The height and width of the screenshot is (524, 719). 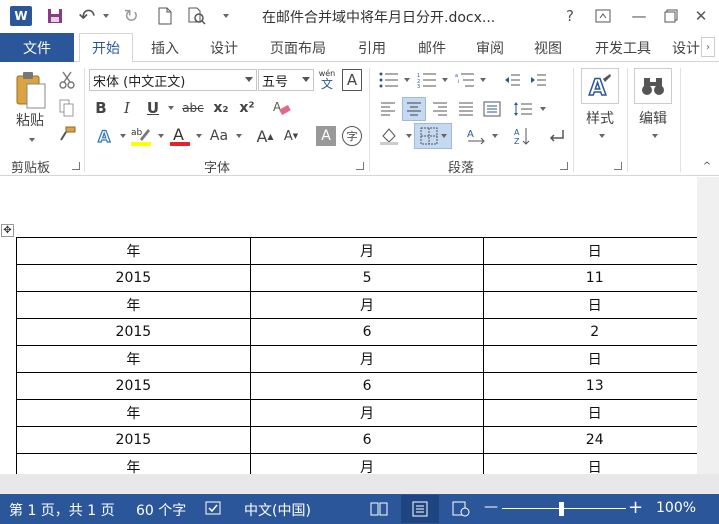 I want to click on shading-dropdown-icon, so click(x=407, y=136).